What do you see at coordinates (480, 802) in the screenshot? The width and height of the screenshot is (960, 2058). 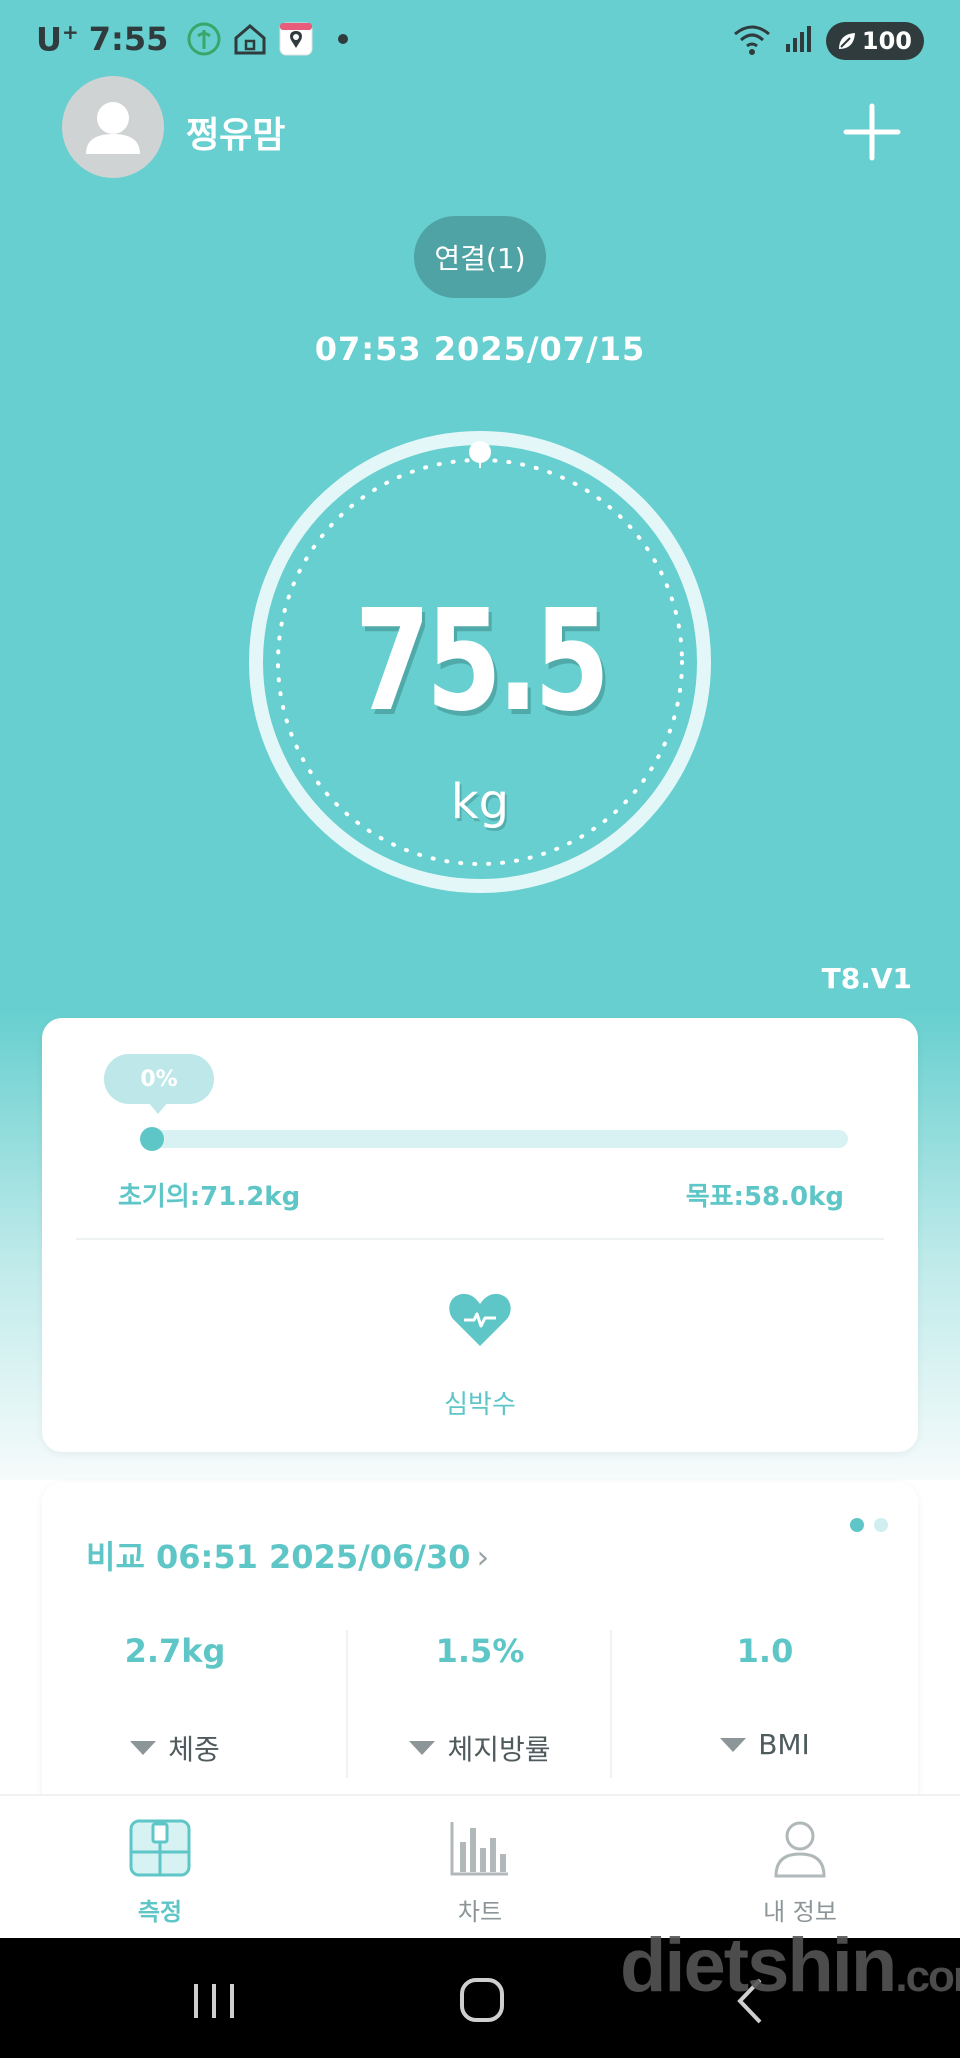 I see `weight-unit: kg` at bounding box center [480, 802].